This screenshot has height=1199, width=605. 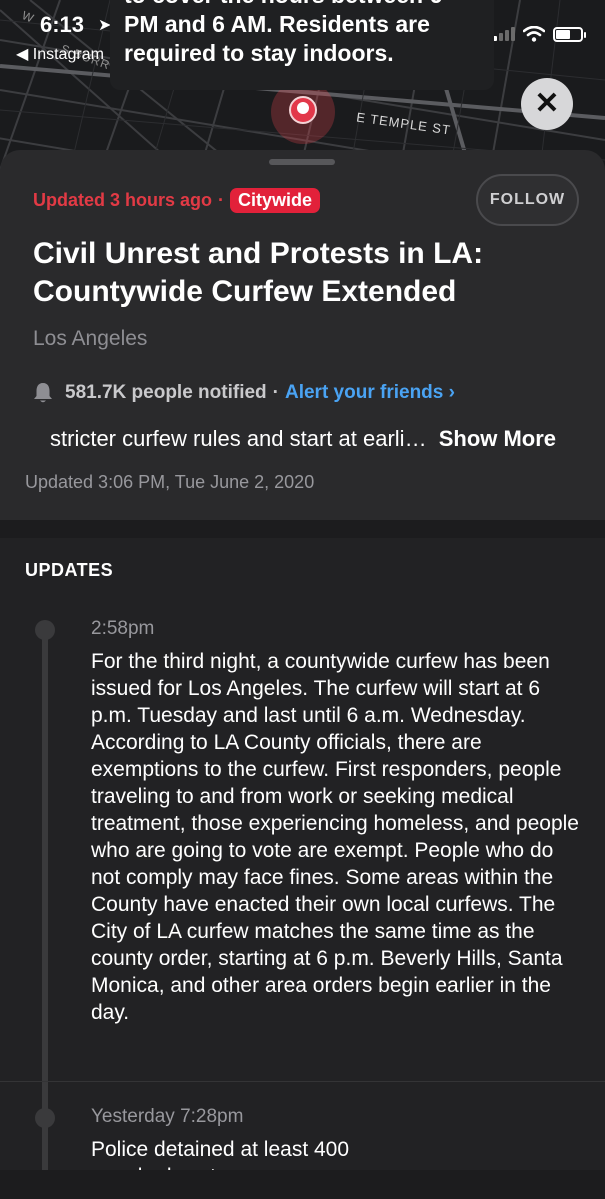 I want to click on update-separator, so click(x=302, y=1081).